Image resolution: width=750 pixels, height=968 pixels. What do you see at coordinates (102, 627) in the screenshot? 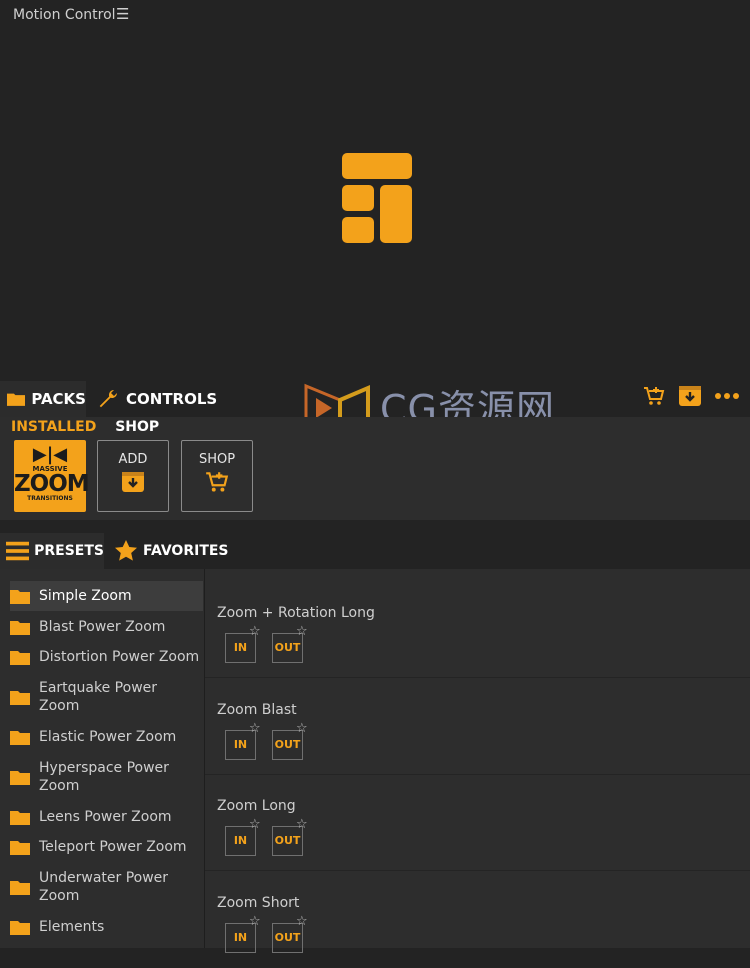
I see `category-label: Blast Power Zoom` at bounding box center [102, 627].